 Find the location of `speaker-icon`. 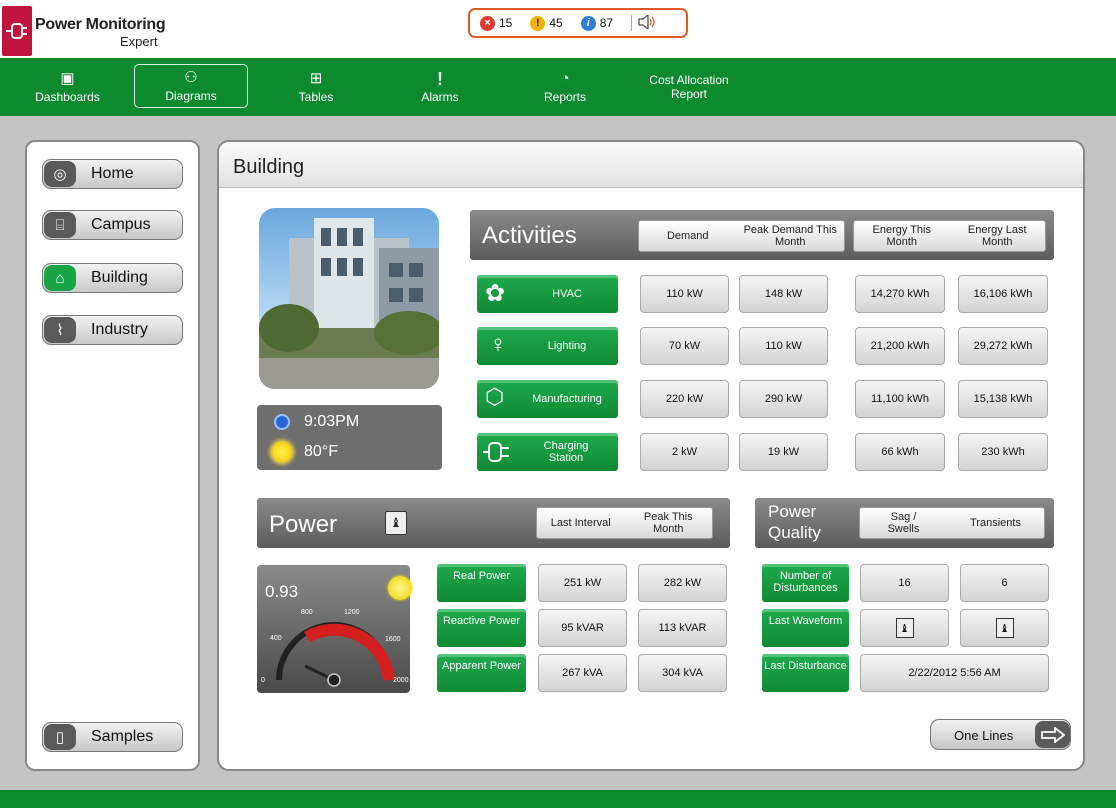

speaker-icon is located at coordinates (647, 22).